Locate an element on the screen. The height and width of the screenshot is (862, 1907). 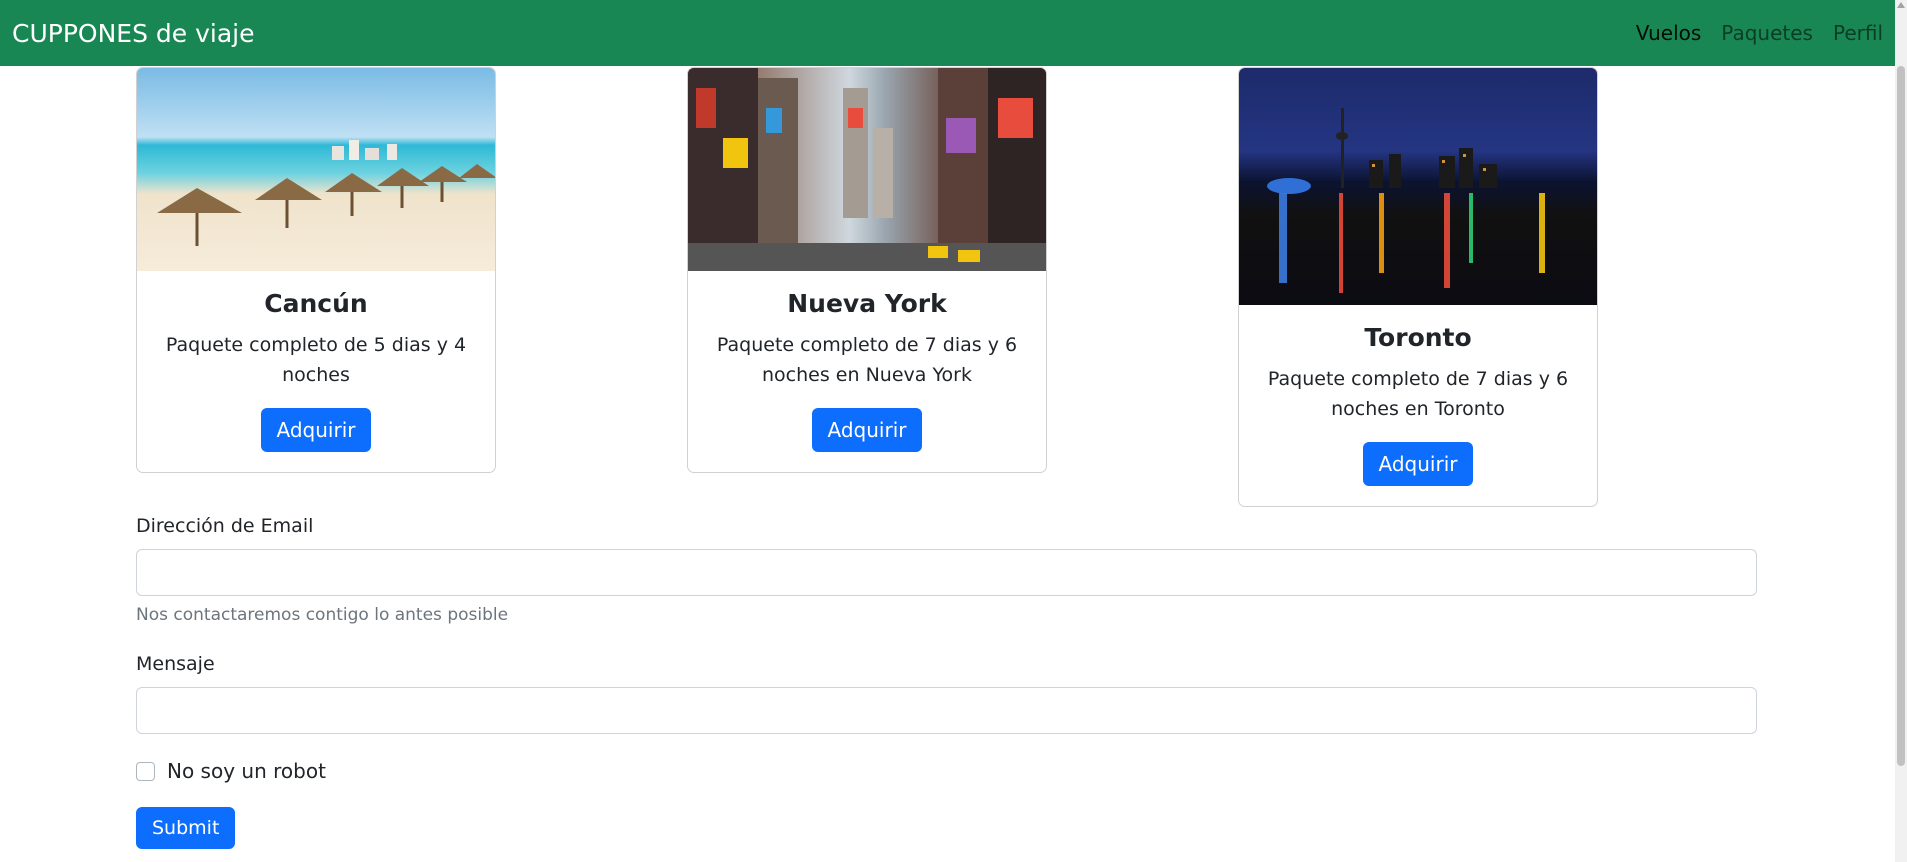
adquirir-button-toronto: Adquirir is located at coordinates (1418, 464).